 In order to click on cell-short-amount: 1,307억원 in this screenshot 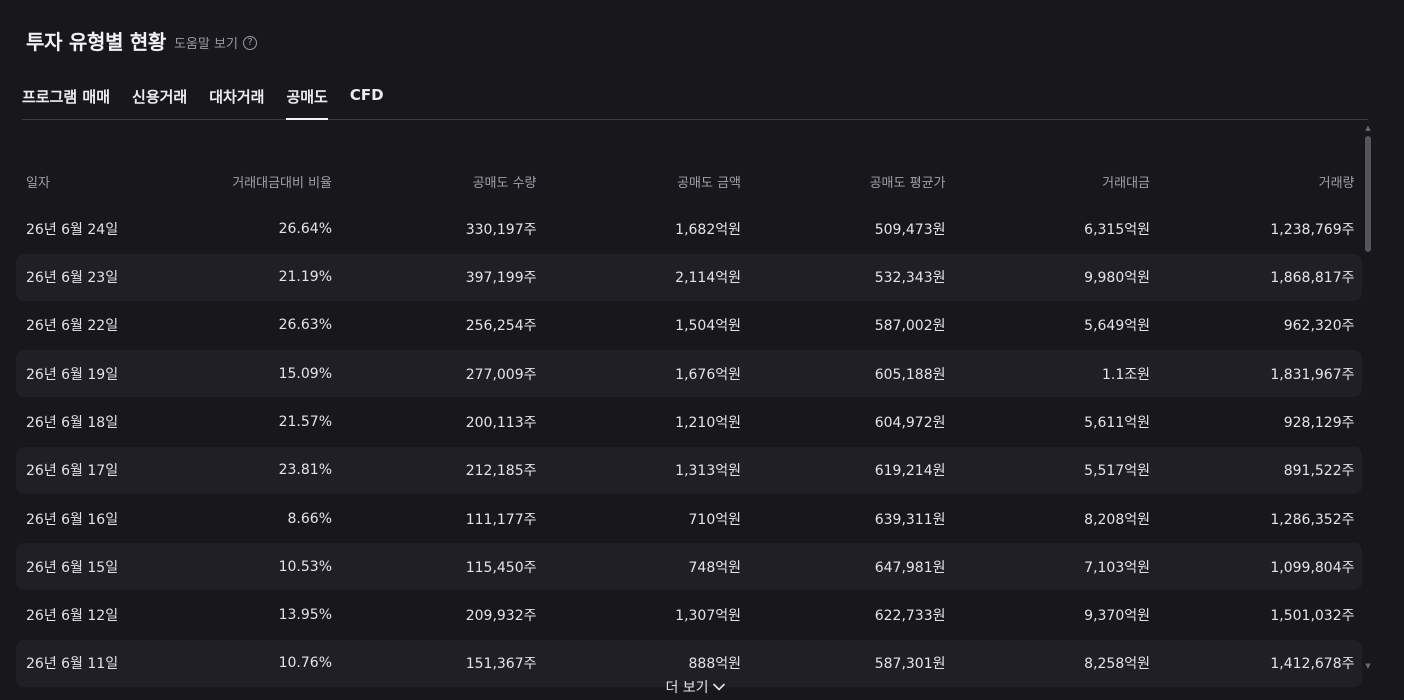, I will do `click(708, 616)`.